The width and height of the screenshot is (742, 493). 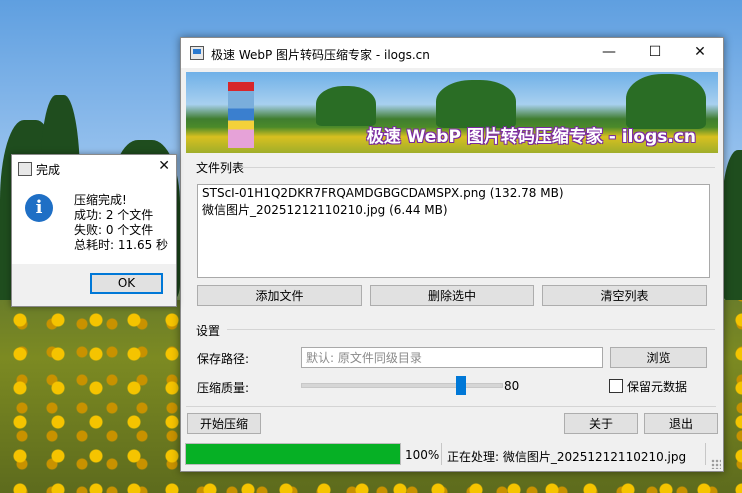 I want to click on minimize-button: —, so click(x=609, y=53).